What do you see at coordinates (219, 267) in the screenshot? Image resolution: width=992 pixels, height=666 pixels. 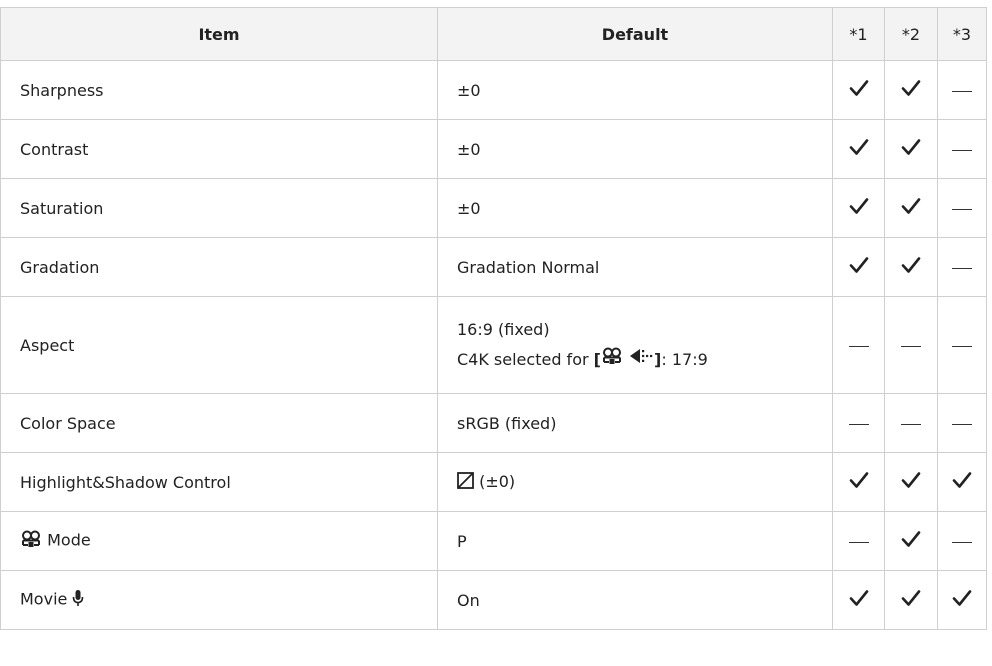 I see `row-item: Gradation` at bounding box center [219, 267].